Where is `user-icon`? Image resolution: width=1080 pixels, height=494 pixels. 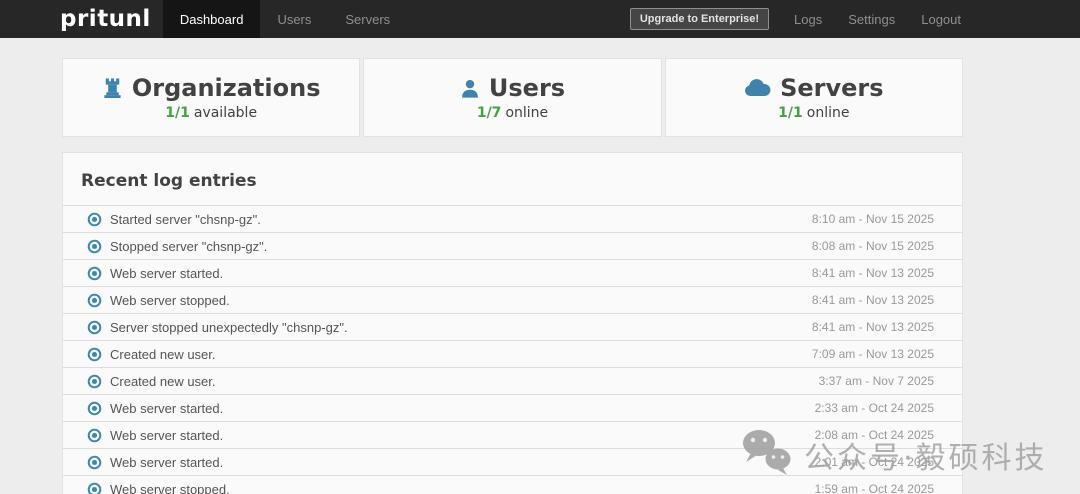
user-icon is located at coordinates (470, 88).